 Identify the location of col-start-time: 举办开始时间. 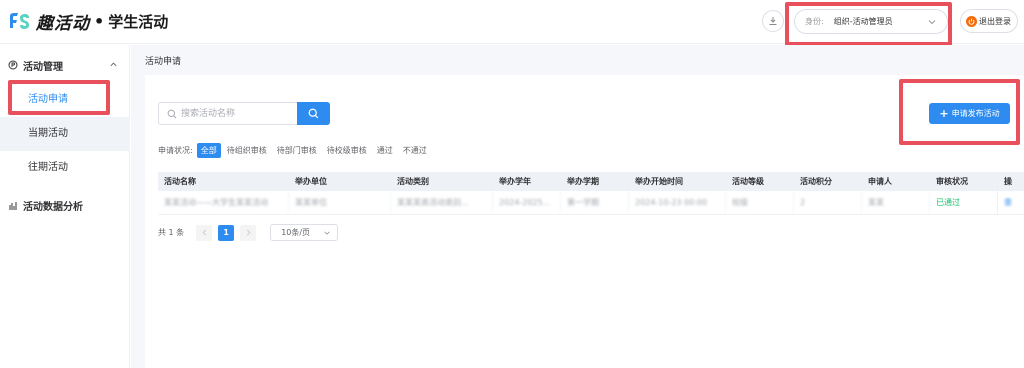
(677, 181).